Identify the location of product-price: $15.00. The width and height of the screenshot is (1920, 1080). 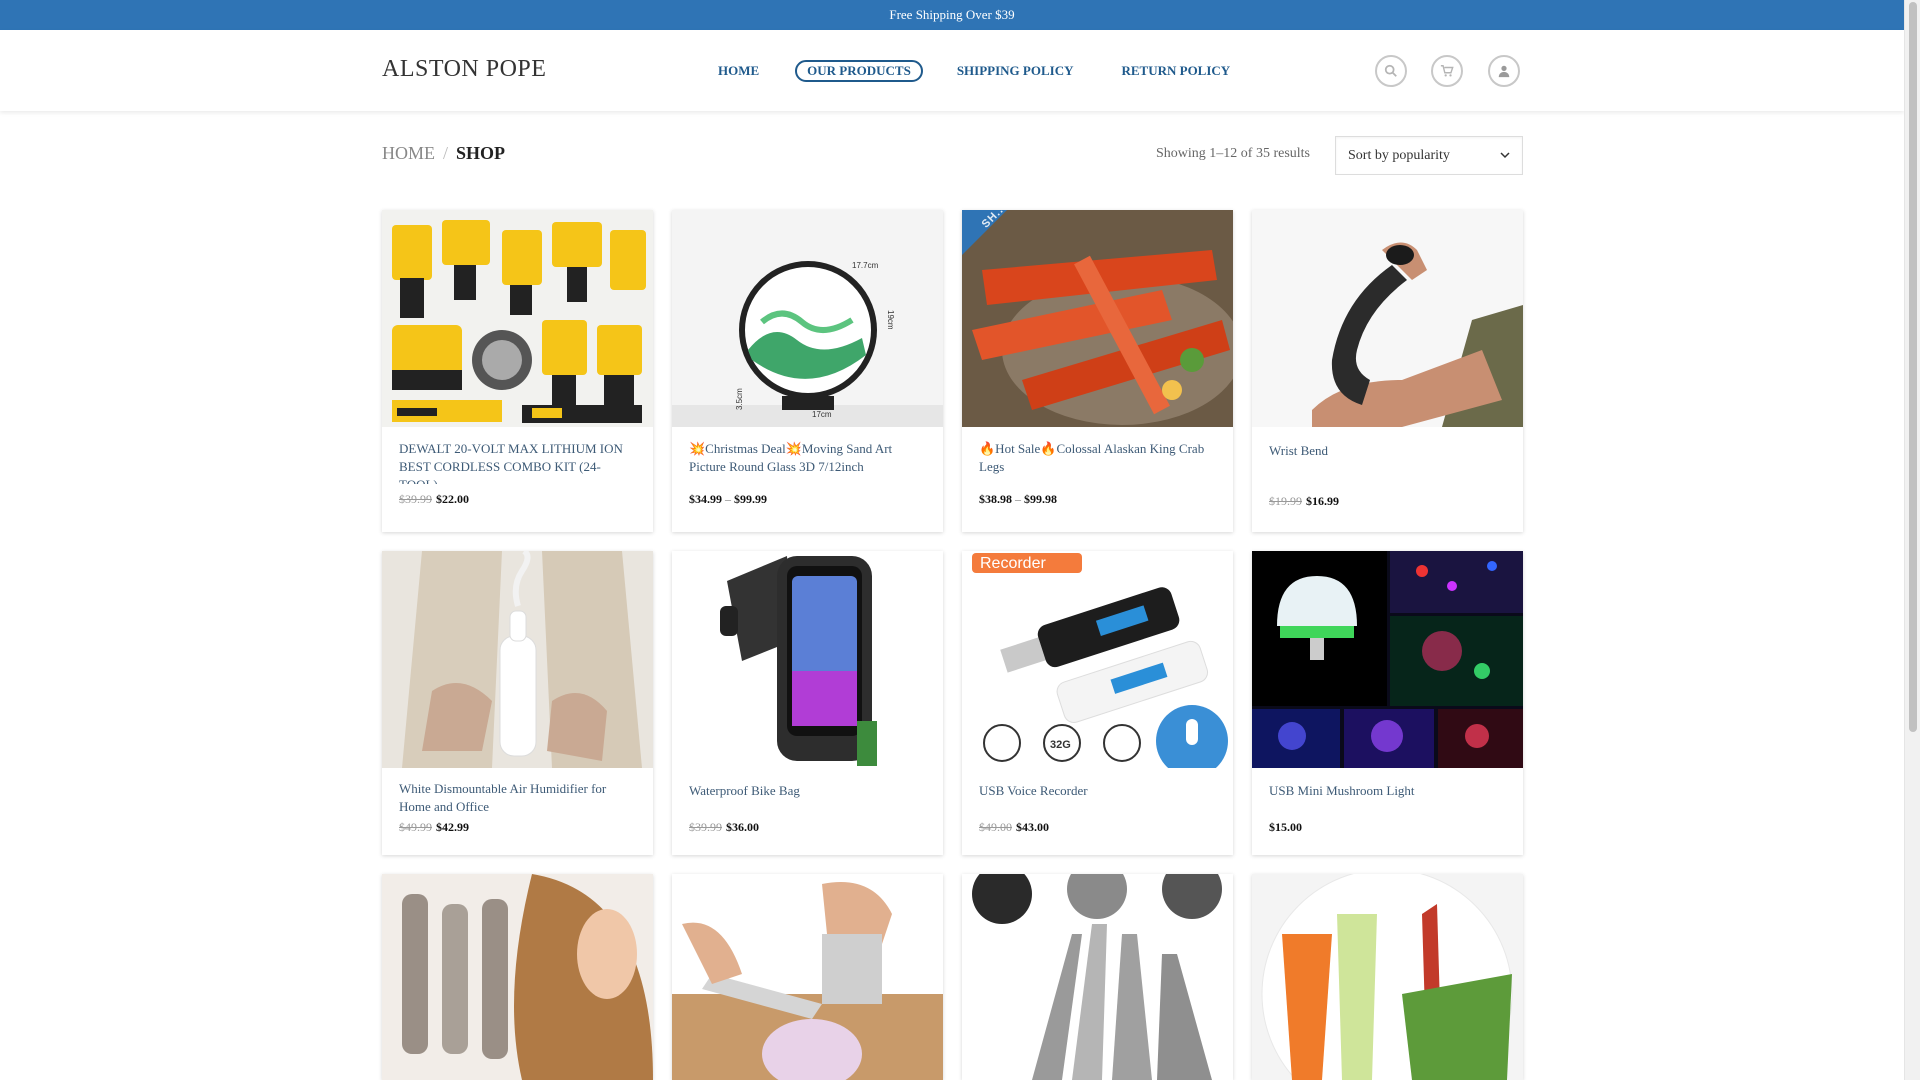
(1387, 827).